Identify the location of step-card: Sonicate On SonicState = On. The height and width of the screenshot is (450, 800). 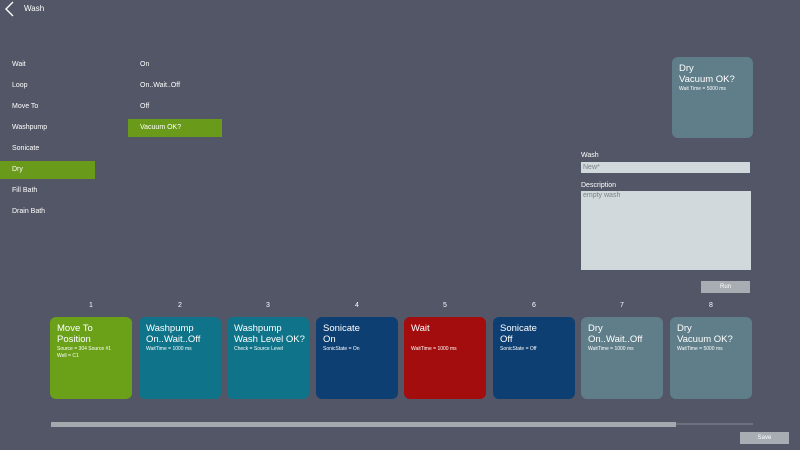
(357, 358).